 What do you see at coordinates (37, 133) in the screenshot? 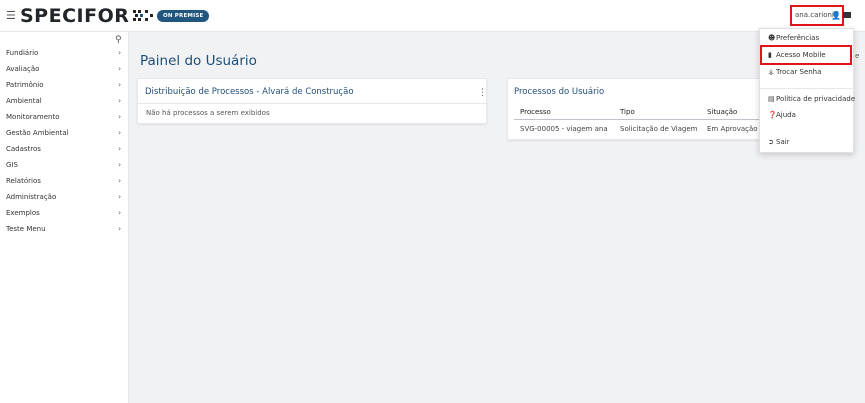
I see `sidebar-item-label: Gestão Ambiental` at bounding box center [37, 133].